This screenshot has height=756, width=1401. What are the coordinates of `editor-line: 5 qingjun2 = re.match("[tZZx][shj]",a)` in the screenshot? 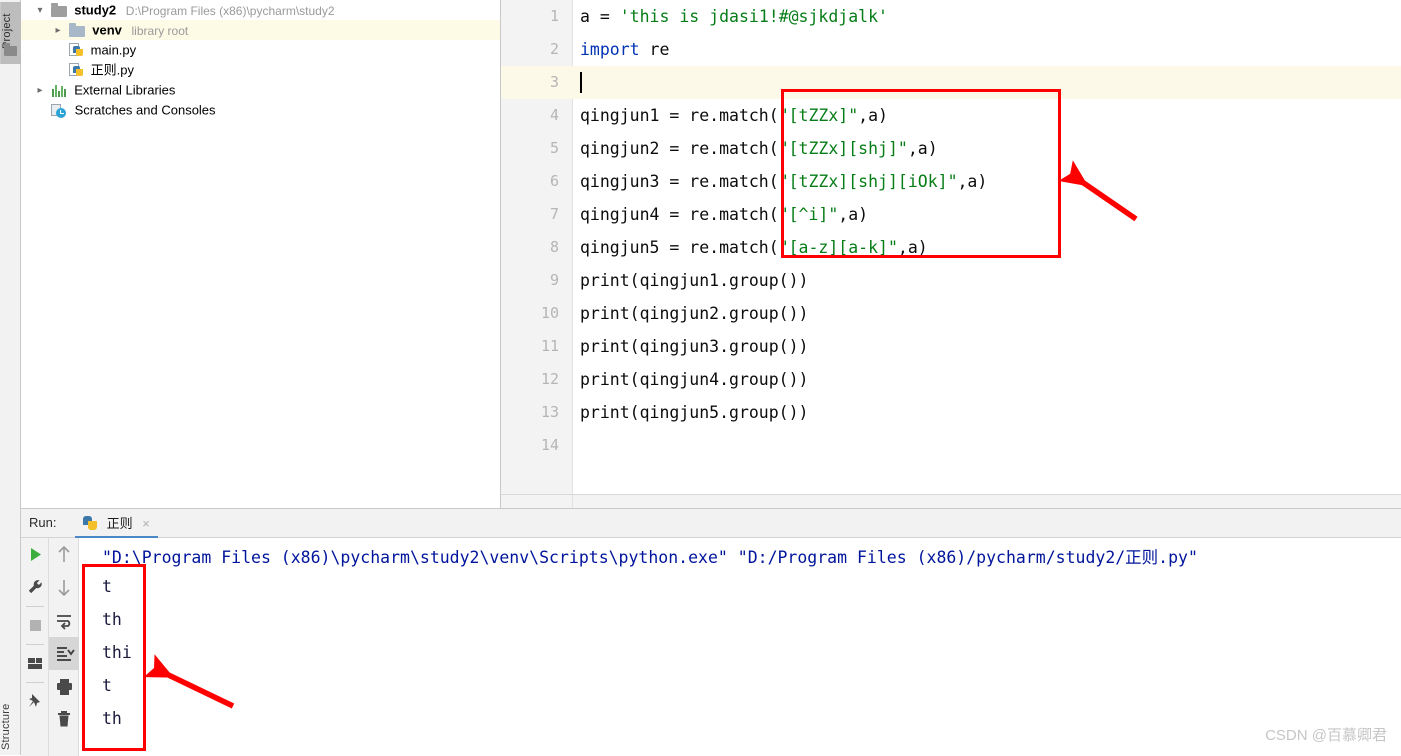 It's located at (951, 148).